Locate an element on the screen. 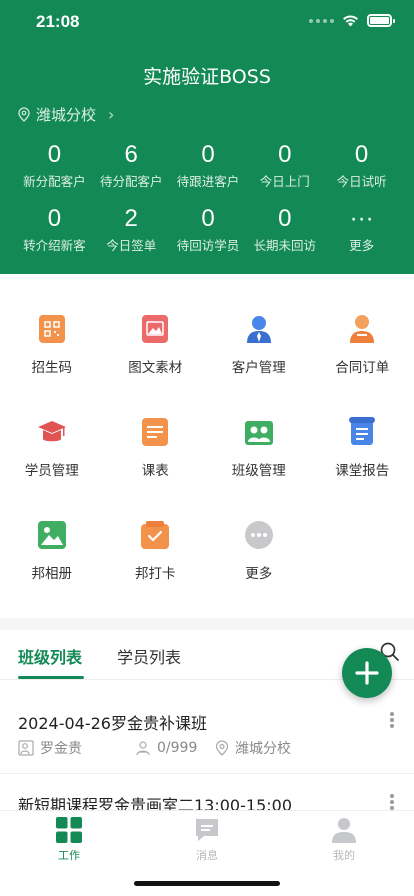 The width and height of the screenshot is (414, 896). nav-label: 我的 is located at coordinates (344, 855).